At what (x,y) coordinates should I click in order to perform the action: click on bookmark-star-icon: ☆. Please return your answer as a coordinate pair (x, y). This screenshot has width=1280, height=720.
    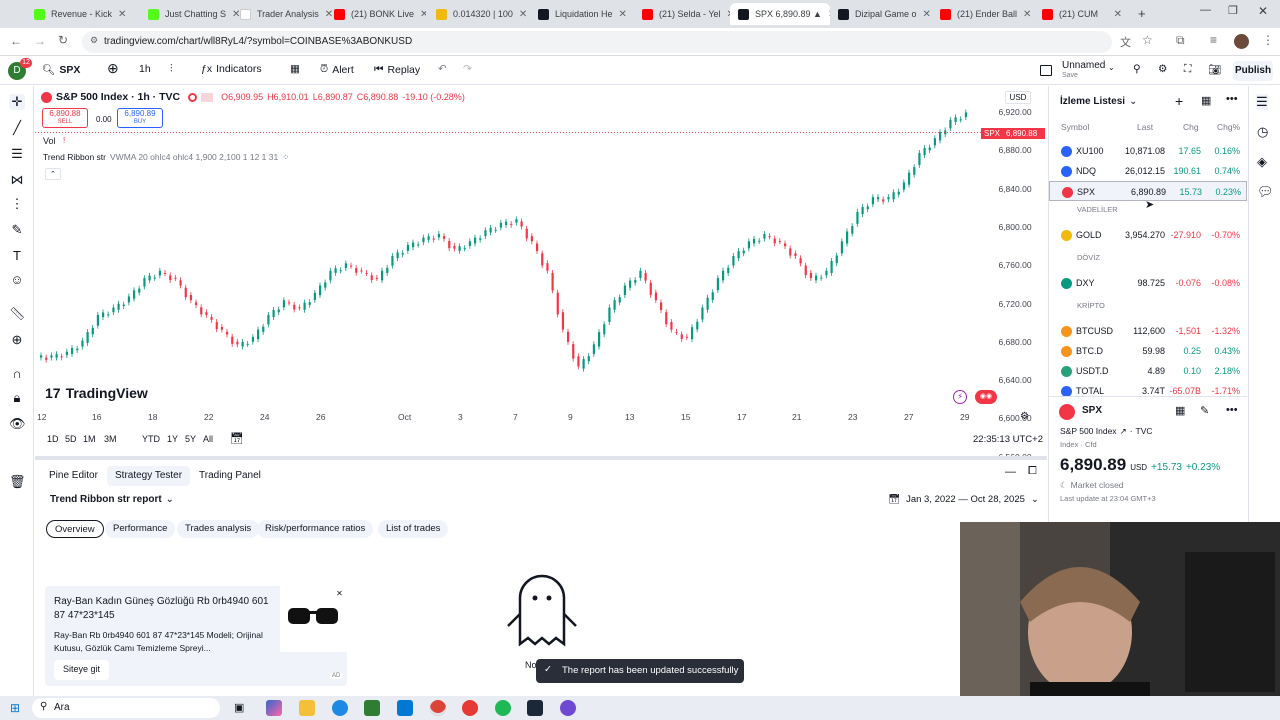
    Looking at the image, I should click on (1147, 40).